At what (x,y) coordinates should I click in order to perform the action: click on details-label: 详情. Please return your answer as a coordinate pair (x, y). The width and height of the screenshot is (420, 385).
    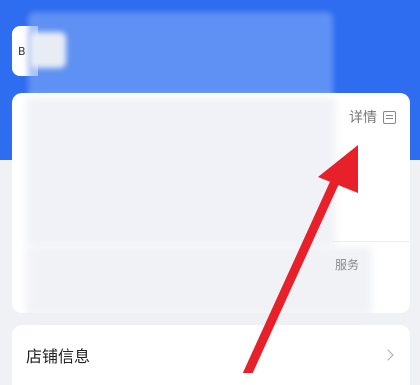
    Looking at the image, I should click on (363, 118).